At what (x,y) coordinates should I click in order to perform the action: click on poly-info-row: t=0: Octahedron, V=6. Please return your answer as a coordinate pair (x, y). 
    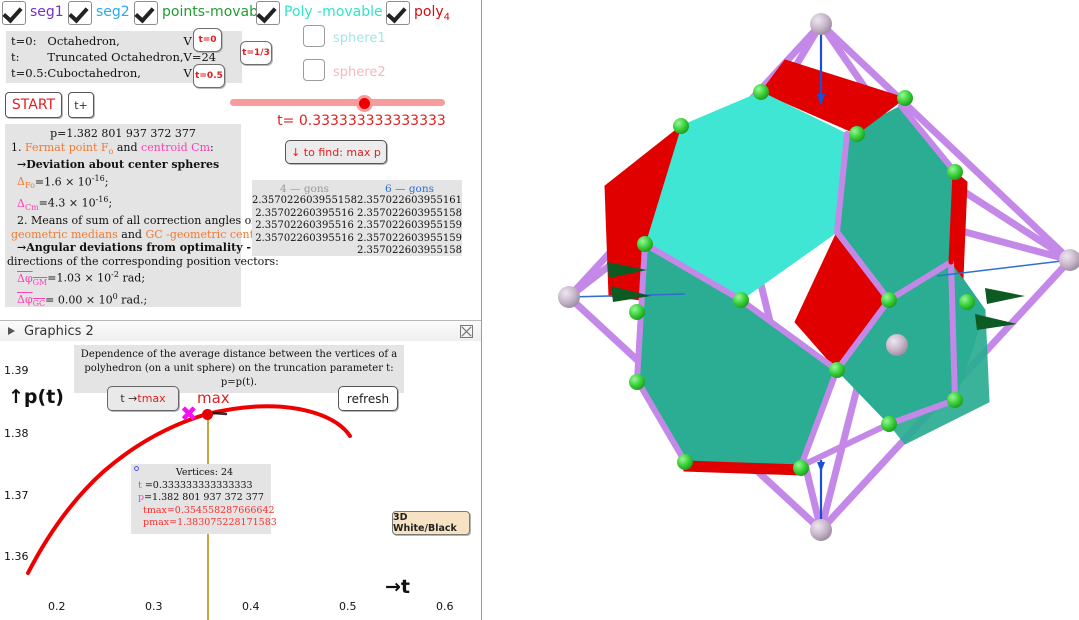
    Looking at the image, I should click on (113, 42).